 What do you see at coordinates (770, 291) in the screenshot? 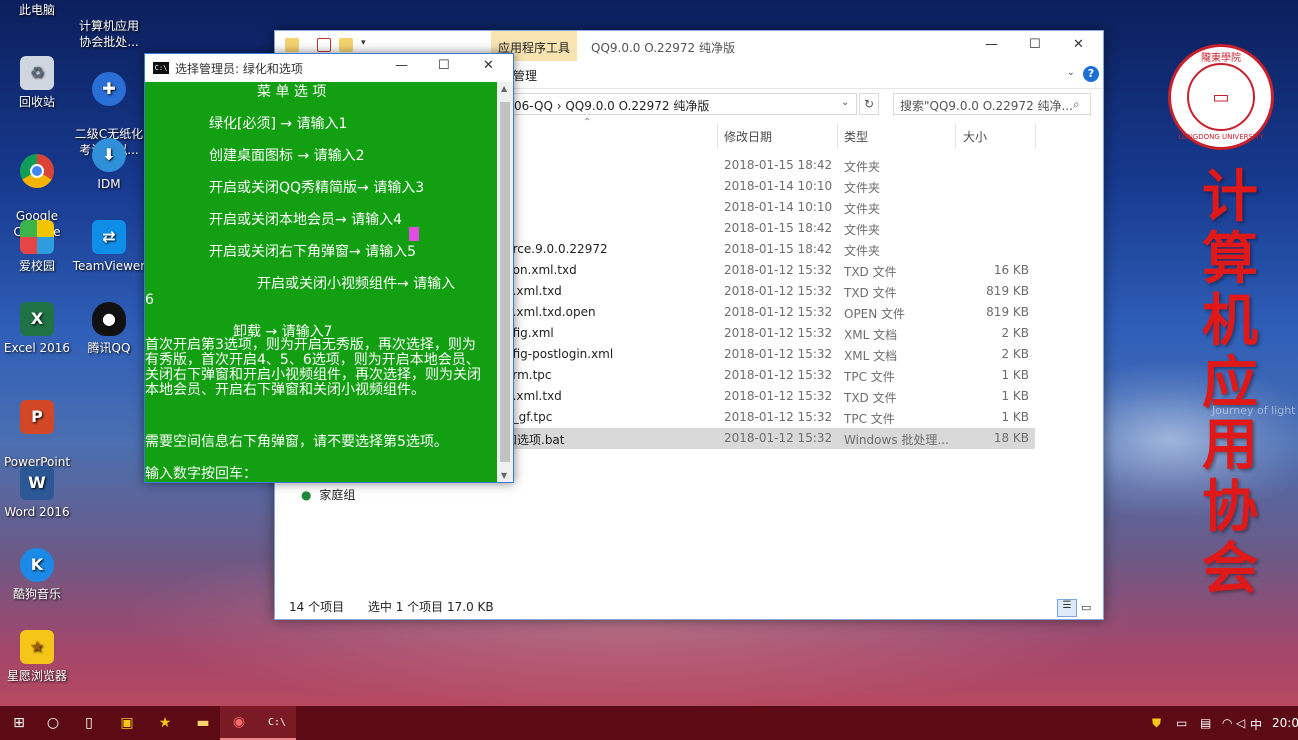
I see `file-row: g.xml.txd 2018-01-12 15:32 TXD 文件 819 KB` at bounding box center [770, 291].